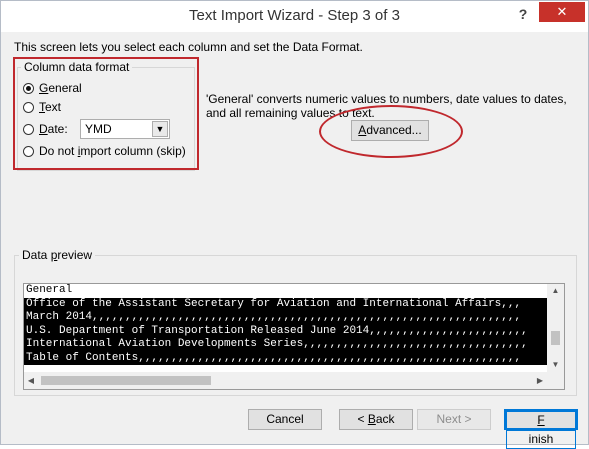 Image resolution: width=589 pixels, height=449 pixels. I want to click on radio-text: Text, so click(42, 107).